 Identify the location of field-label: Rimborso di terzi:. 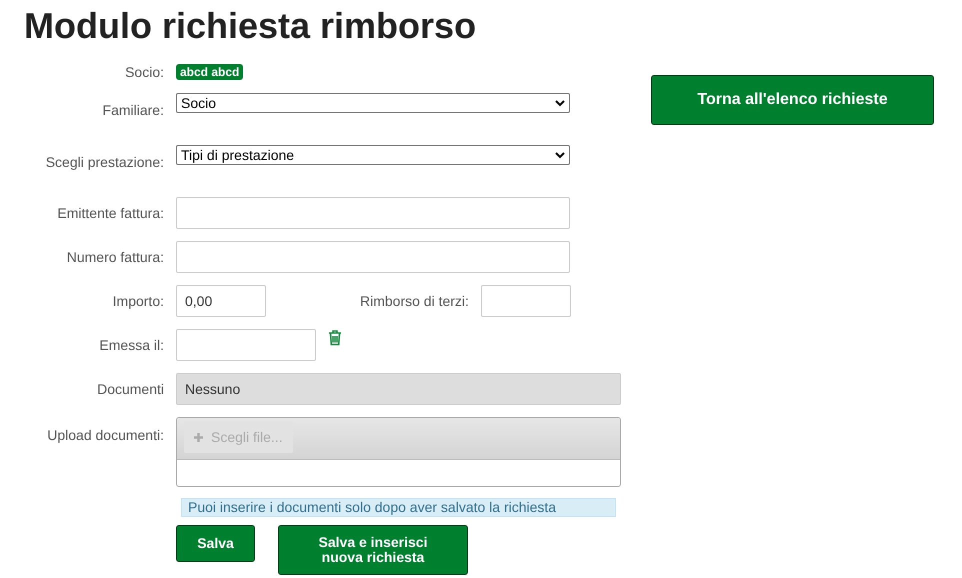
(414, 301).